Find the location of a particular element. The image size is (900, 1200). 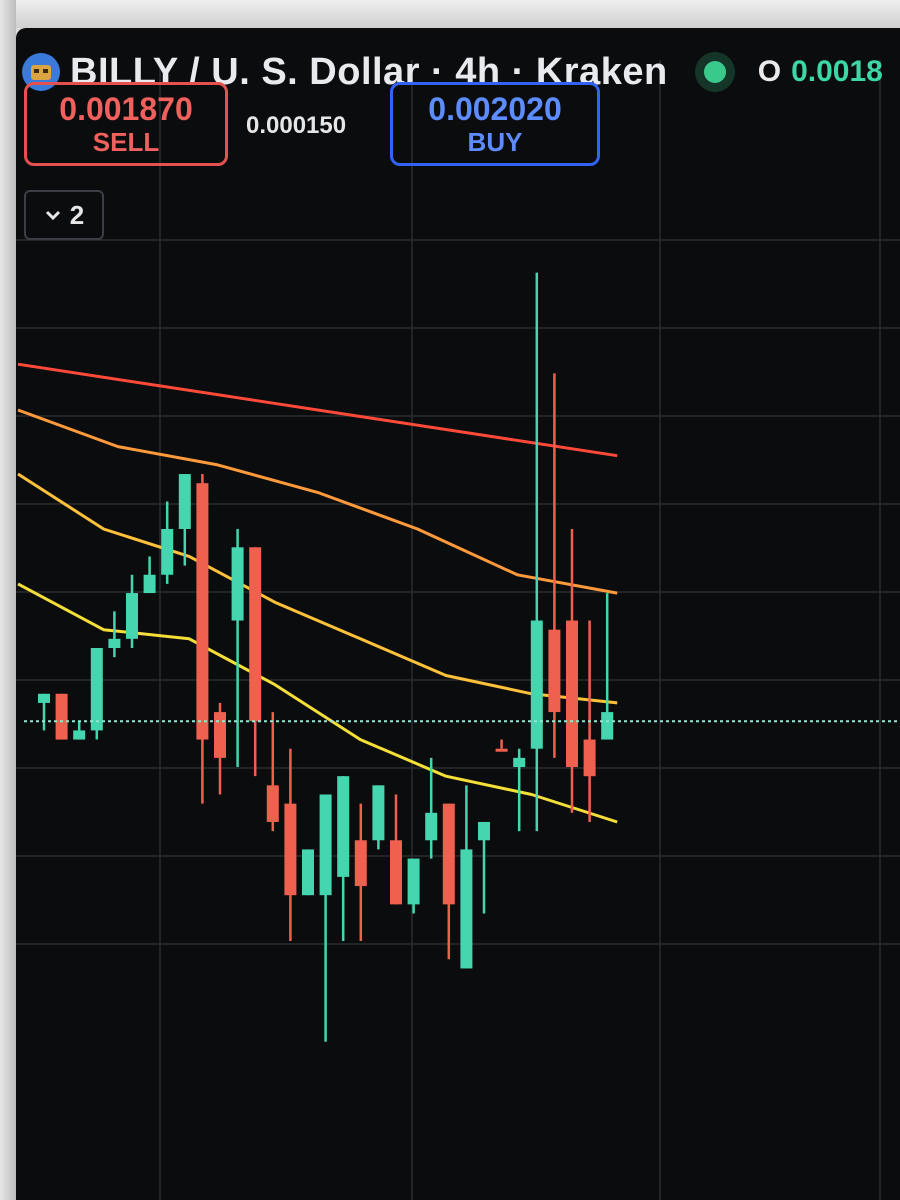

spread-value: 0.000150 is located at coordinates (296, 125).